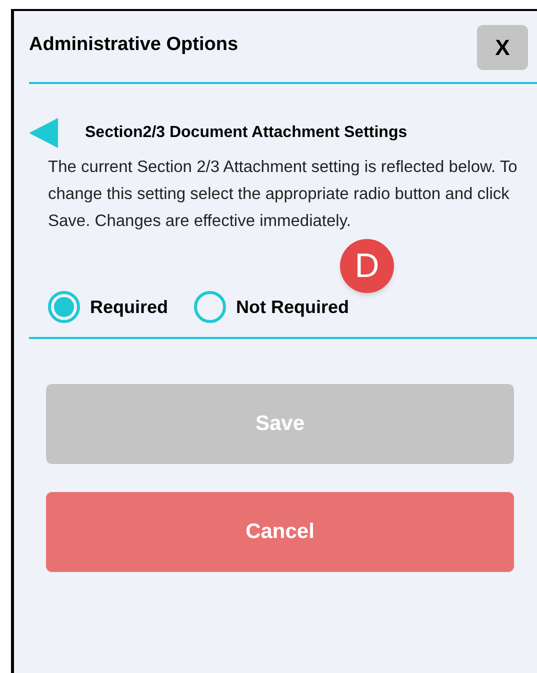 The width and height of the screenshot is (537, 673). What do you see at coordinates (283, 194) in the screenshot?
I see `section-description: The current Section 2/3 Attachment setting is reflected below. To change this setting select the appropriate radio button and click Save. Changes are effective immediately.` at bounding box center [283, 194].